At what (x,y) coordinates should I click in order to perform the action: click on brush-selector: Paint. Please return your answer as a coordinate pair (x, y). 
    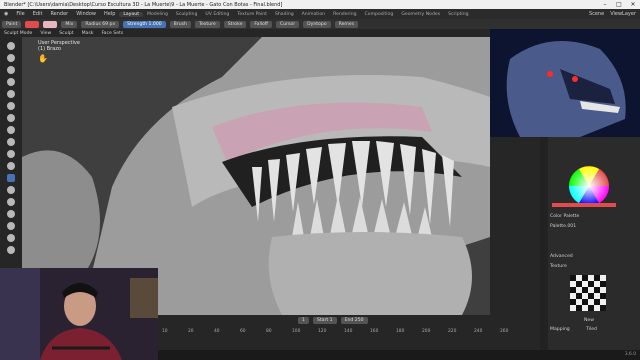
    Looking at the image, I should click on (12, 24).